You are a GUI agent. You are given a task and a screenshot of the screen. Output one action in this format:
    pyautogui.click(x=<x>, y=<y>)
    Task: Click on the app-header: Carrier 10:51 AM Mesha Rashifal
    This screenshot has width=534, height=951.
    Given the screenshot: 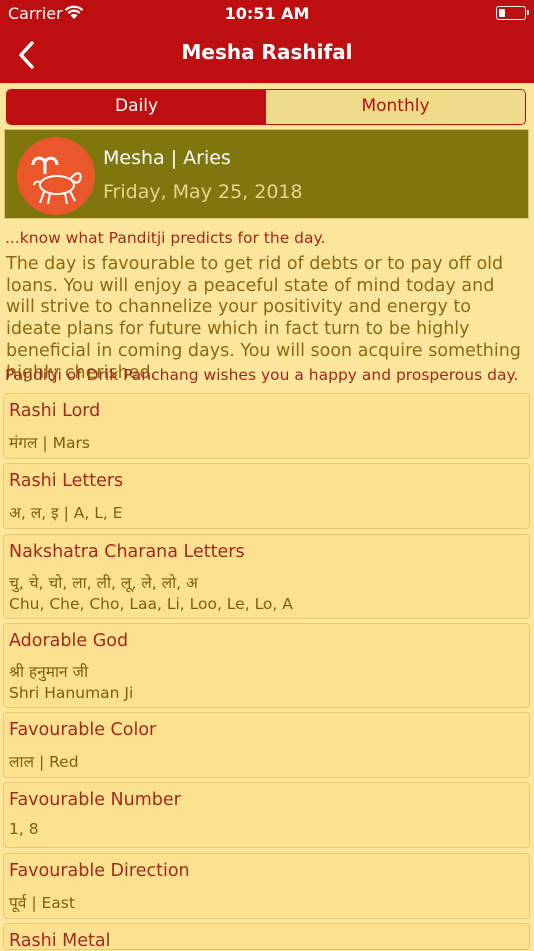 What is the action you would take?
    pyautogui.click(x=267, y=41)
    